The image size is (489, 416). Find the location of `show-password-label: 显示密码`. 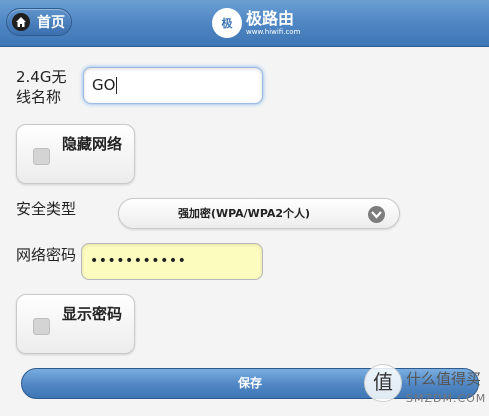

show-password-label: 显示密码 is located at coordinates (92, 314).